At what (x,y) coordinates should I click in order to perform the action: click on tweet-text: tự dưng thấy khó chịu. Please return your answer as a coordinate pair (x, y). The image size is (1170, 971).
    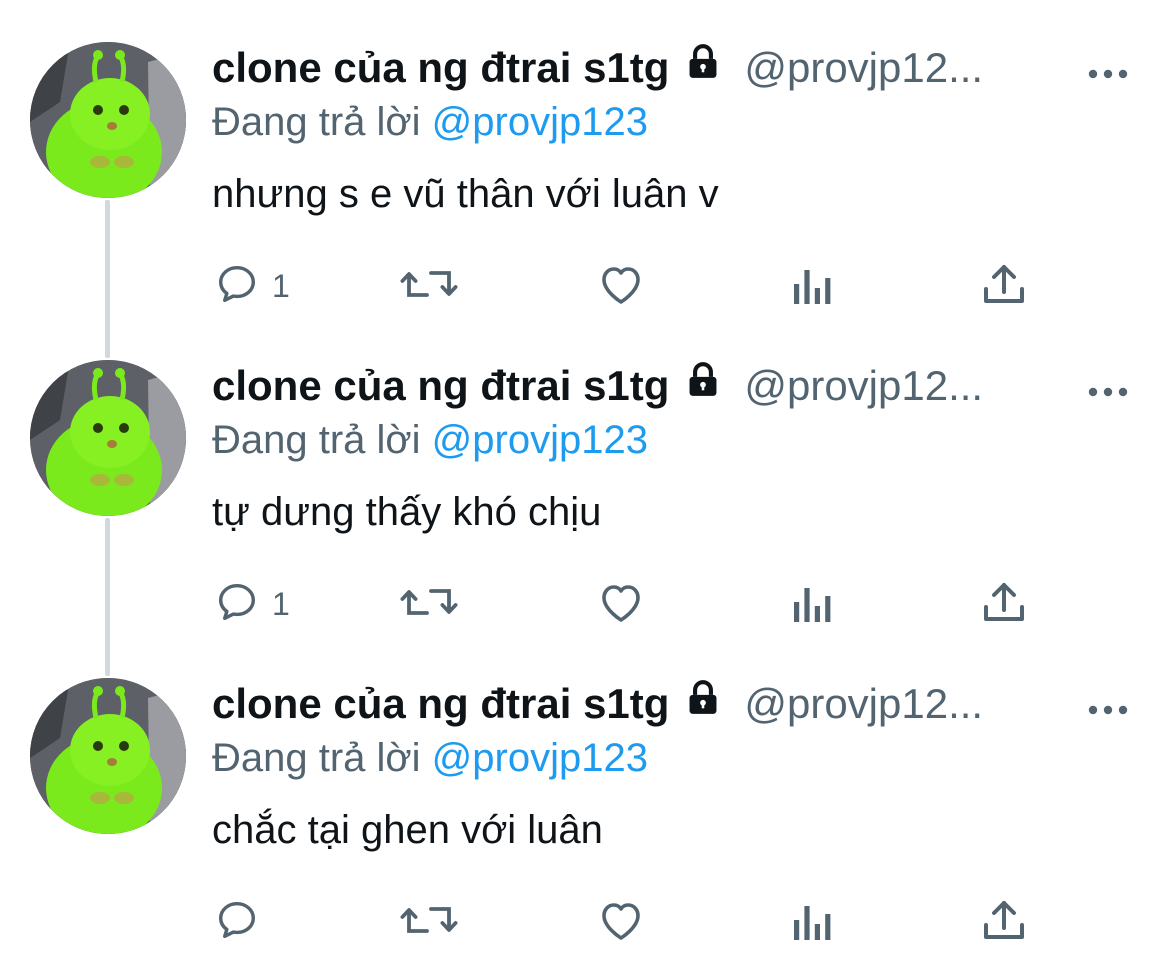
    Looking at the image, I should click on (407, 512).